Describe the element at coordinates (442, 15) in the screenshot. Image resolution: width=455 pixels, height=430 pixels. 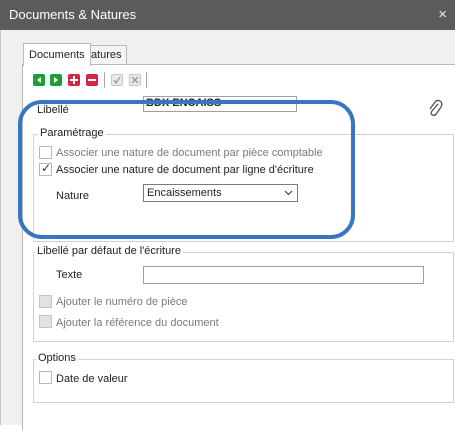
I see `close-icon: ×` at that location.